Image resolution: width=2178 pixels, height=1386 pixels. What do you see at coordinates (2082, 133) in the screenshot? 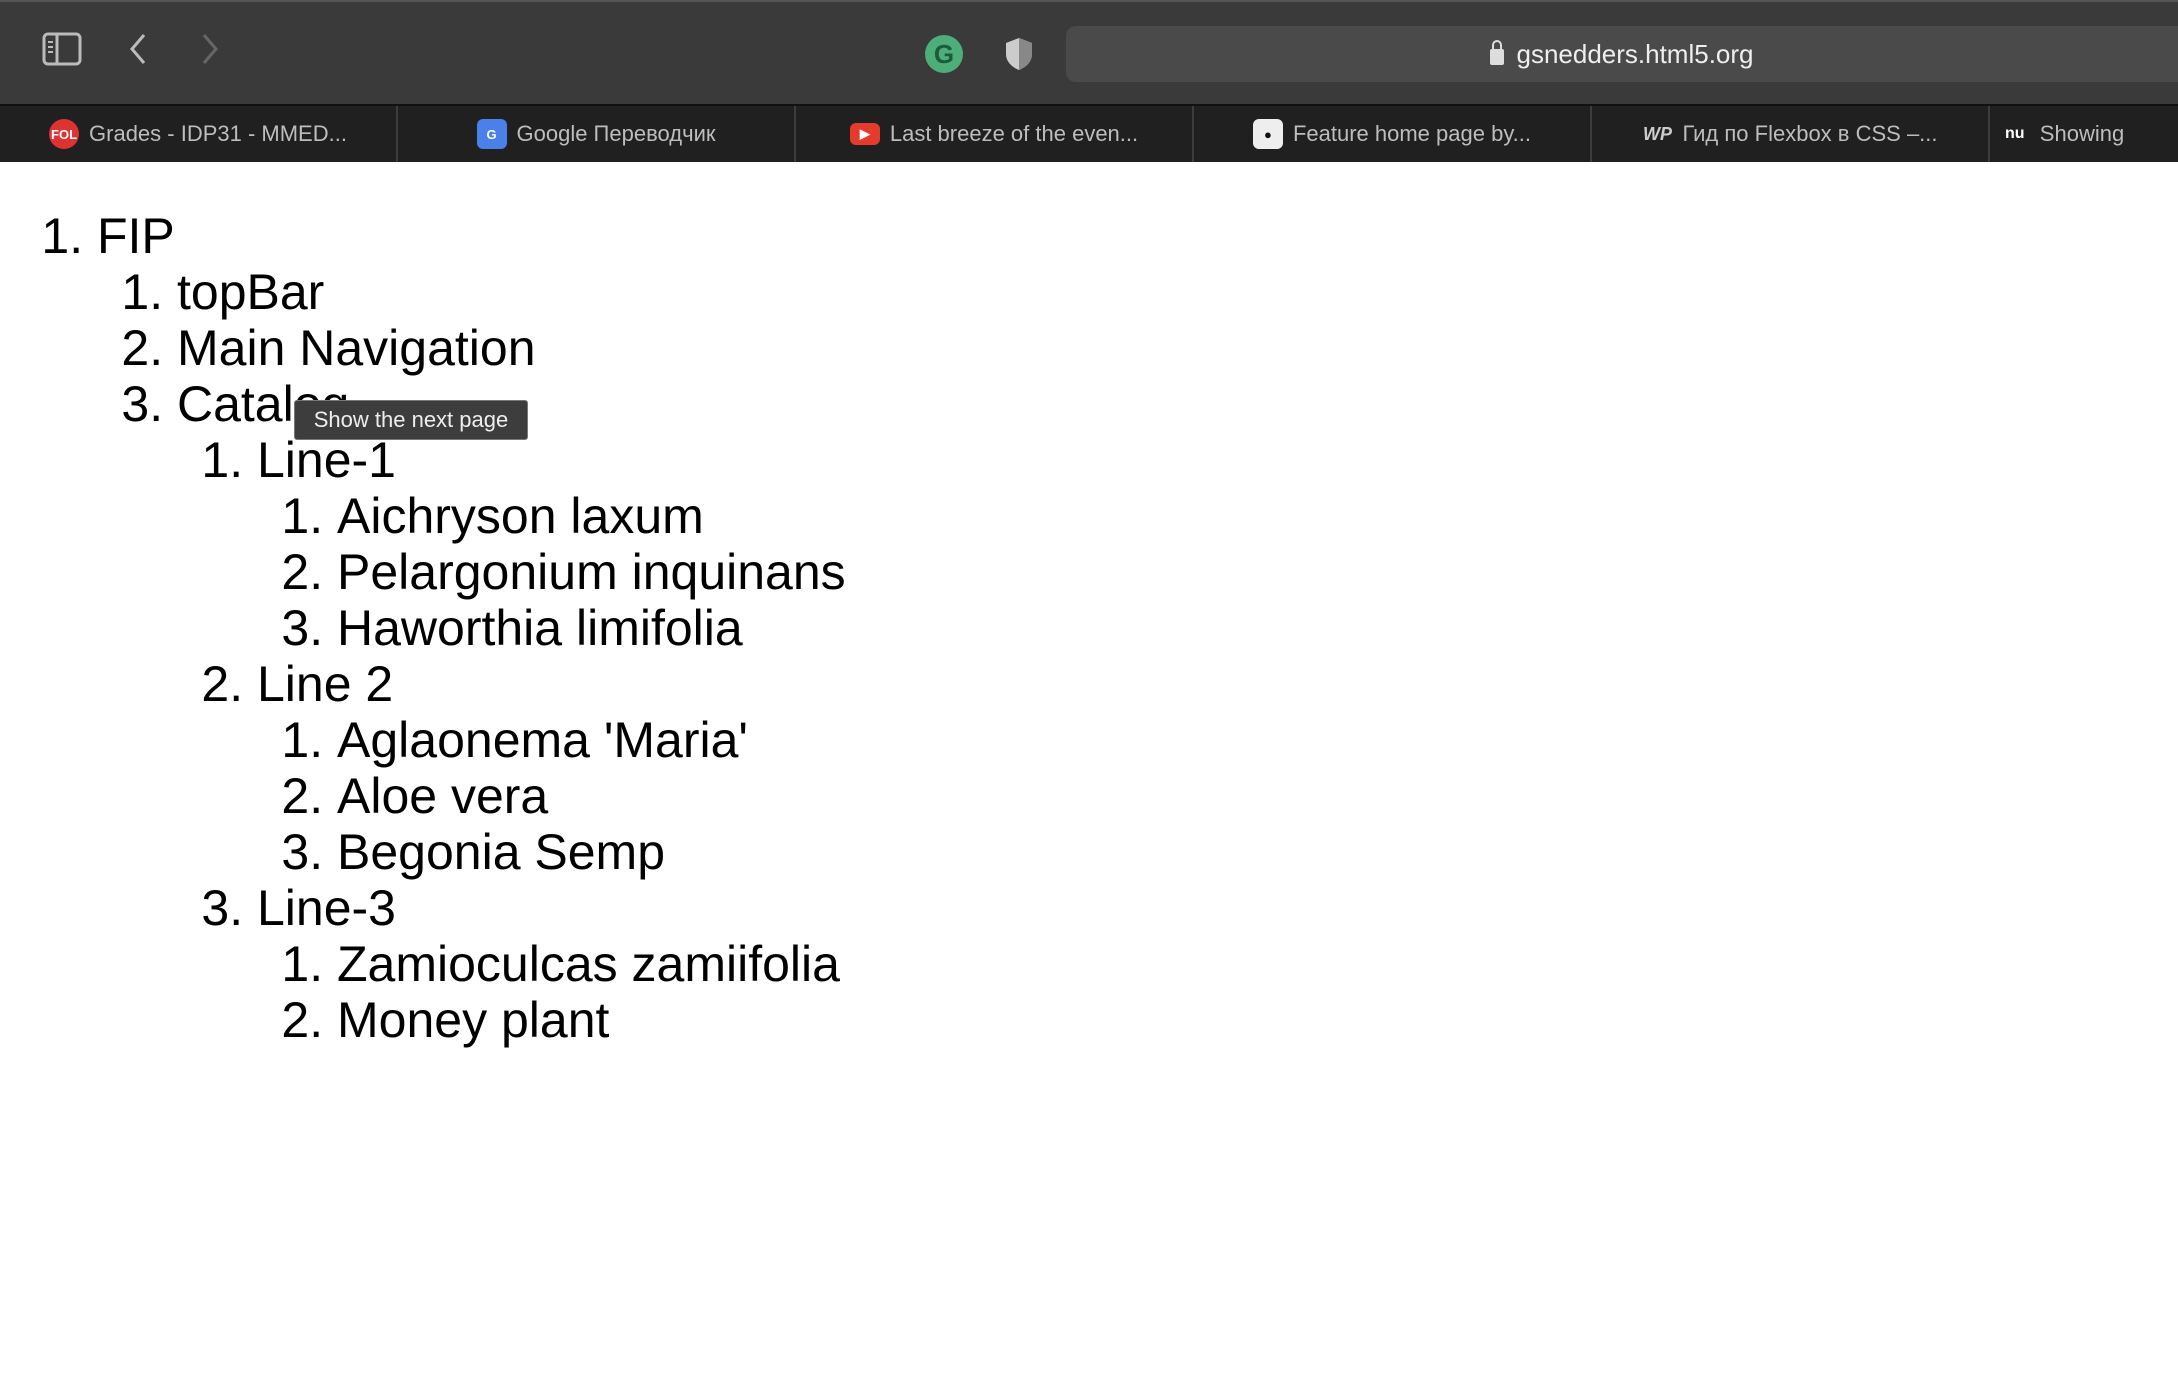
I see `tab-label: Showing` at bounding box center [2082, 133].